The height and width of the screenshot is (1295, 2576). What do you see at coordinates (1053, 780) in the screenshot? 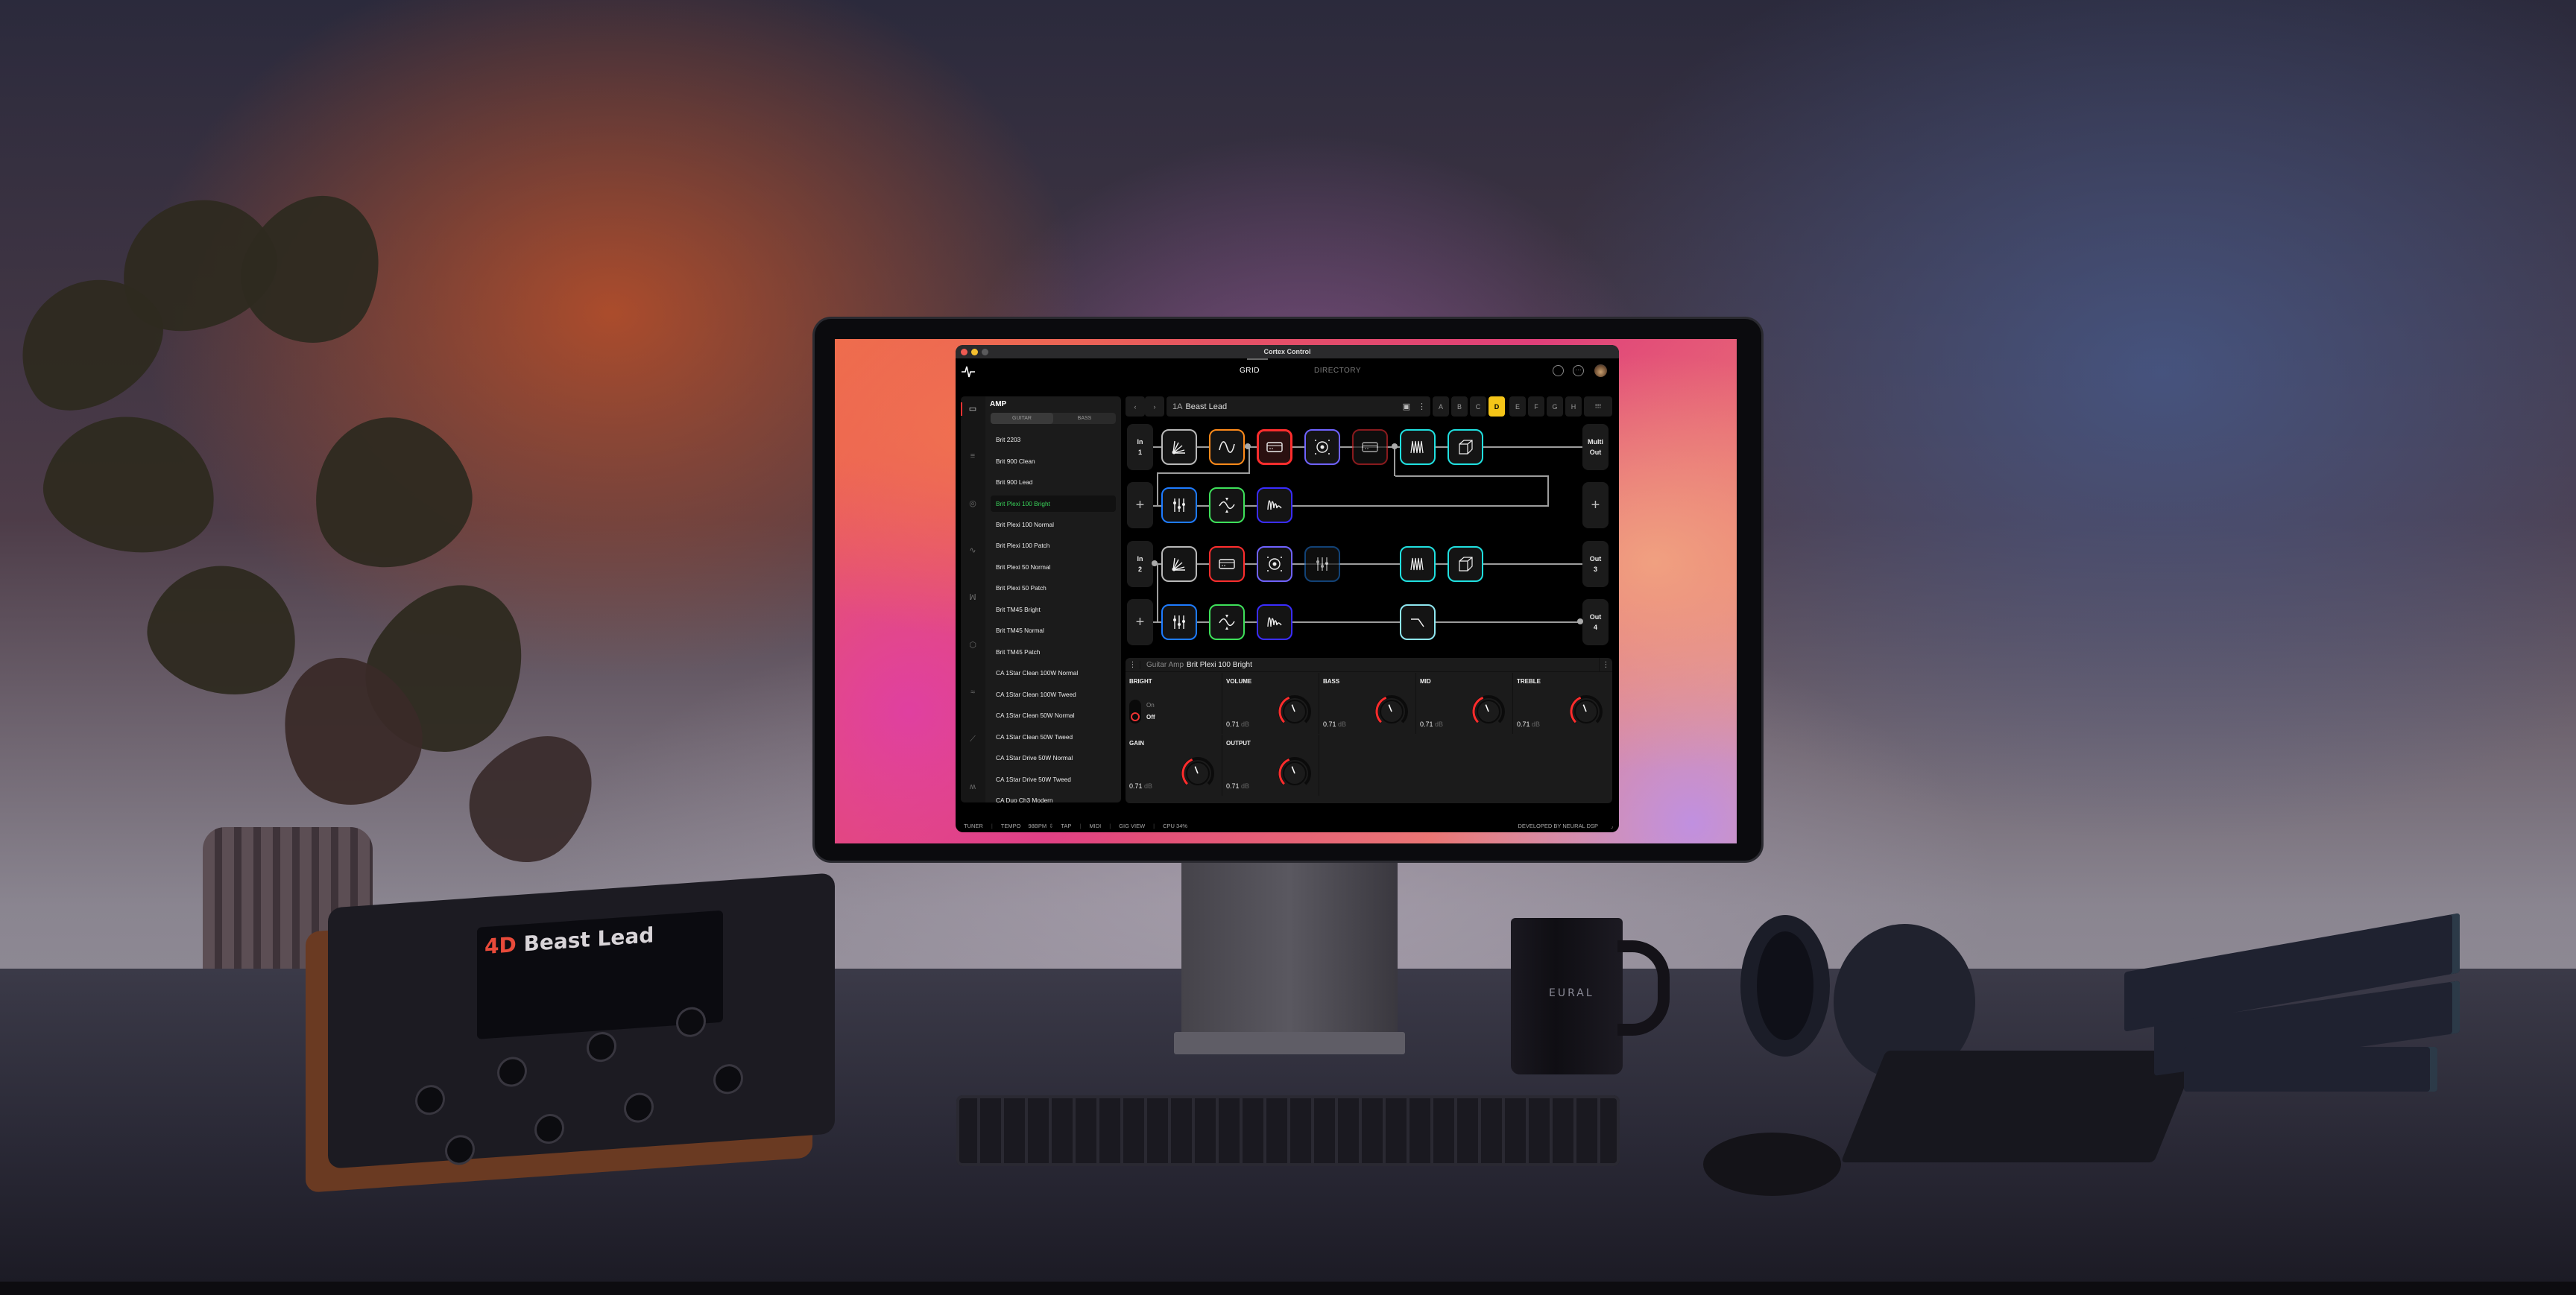
I see `amp-list-item: CA 1Star Drive 50W Tweed` at bounding box center [1053, 780].